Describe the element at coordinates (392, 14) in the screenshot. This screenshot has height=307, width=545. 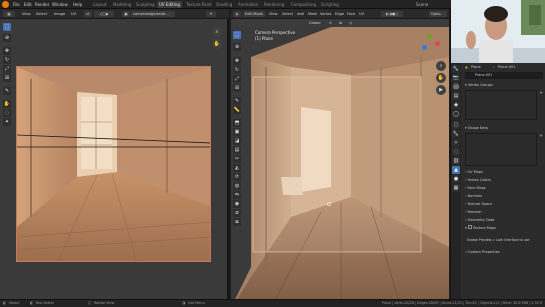
I see `shading-solid-button: ◐◑●○` at that location.